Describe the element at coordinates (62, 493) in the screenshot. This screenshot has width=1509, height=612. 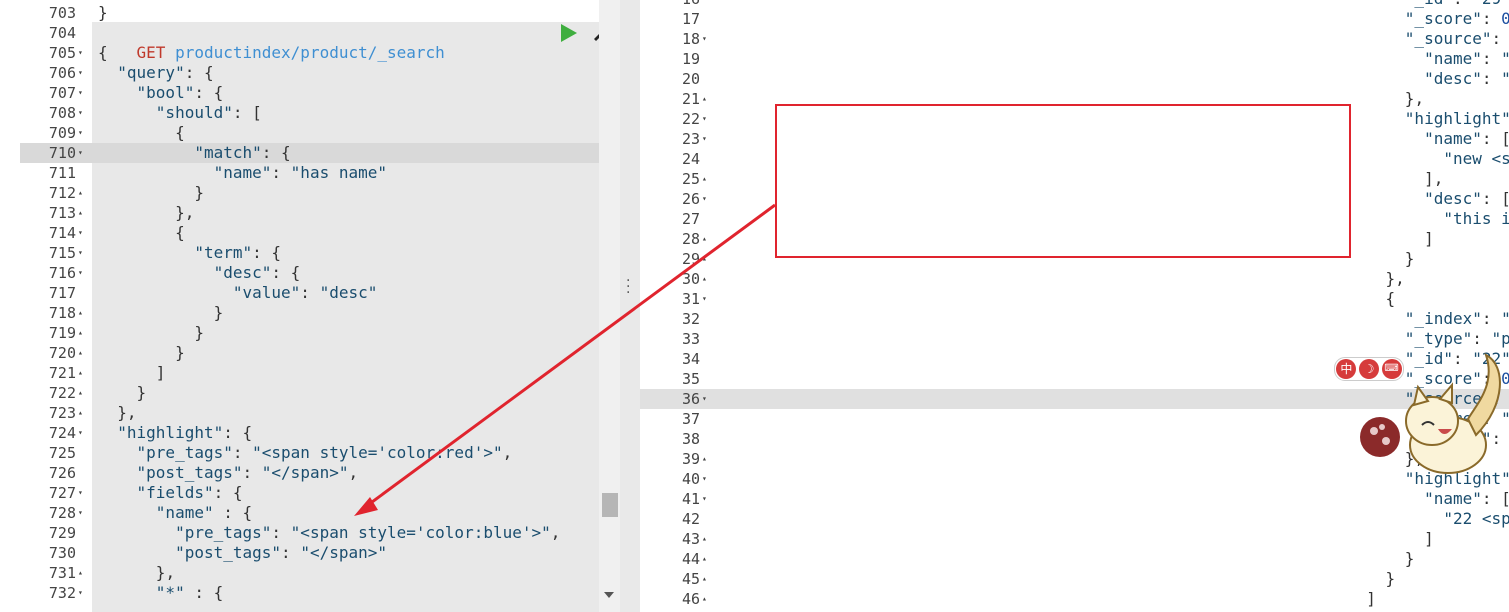
I see `line-number: 727` at that location.